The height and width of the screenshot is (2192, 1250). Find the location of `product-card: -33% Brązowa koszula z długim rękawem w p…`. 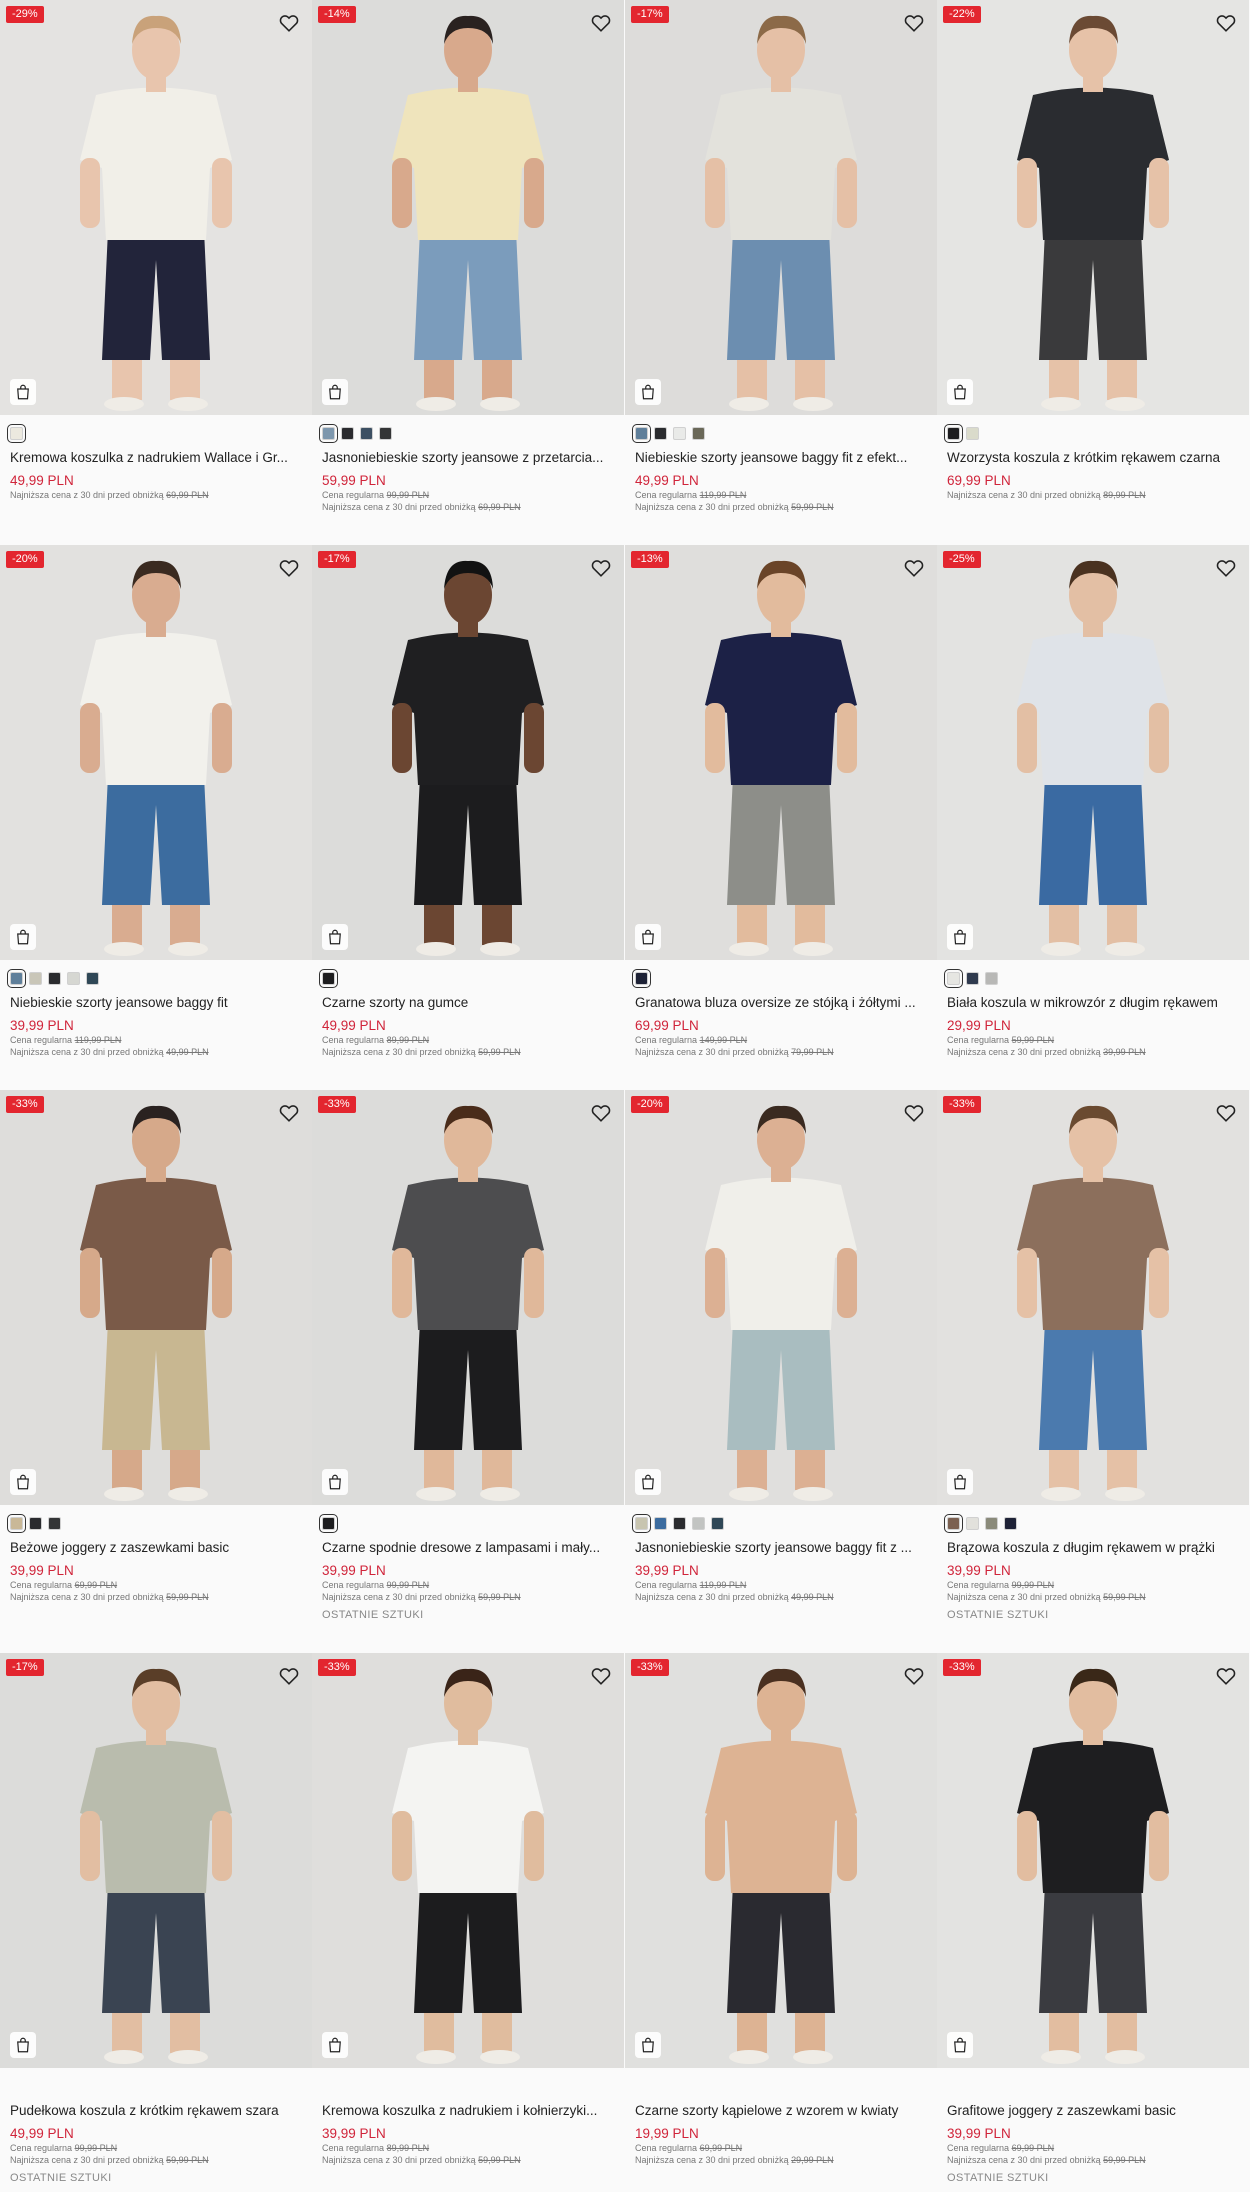

product-card: -33% Brązowa koszula z długim rękawem w p… is located at coordinates (1093, 1355).